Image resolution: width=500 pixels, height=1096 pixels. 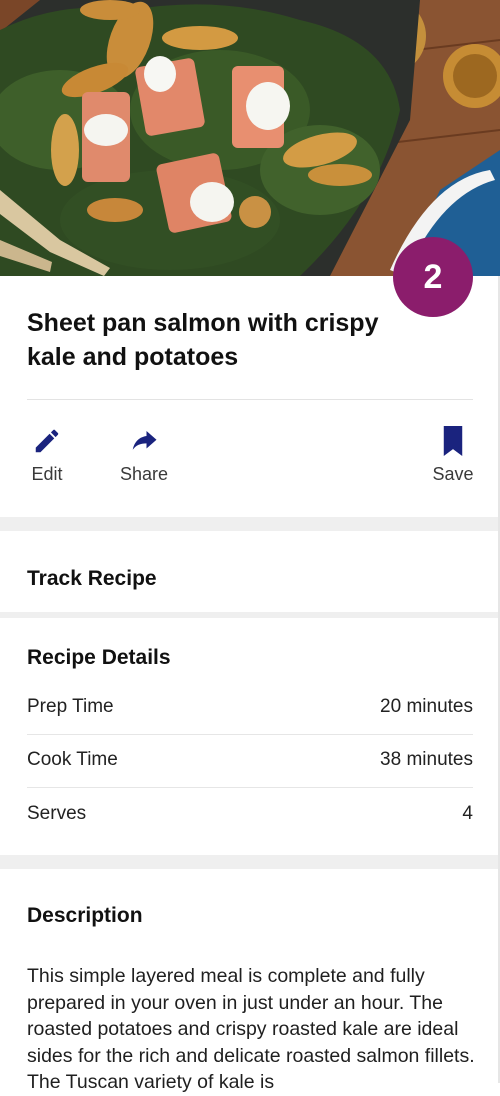 What do you see at coordinates (144, 440) in the screenshot?
I see `share-arrow-icon` at bounding box center [144, 440].